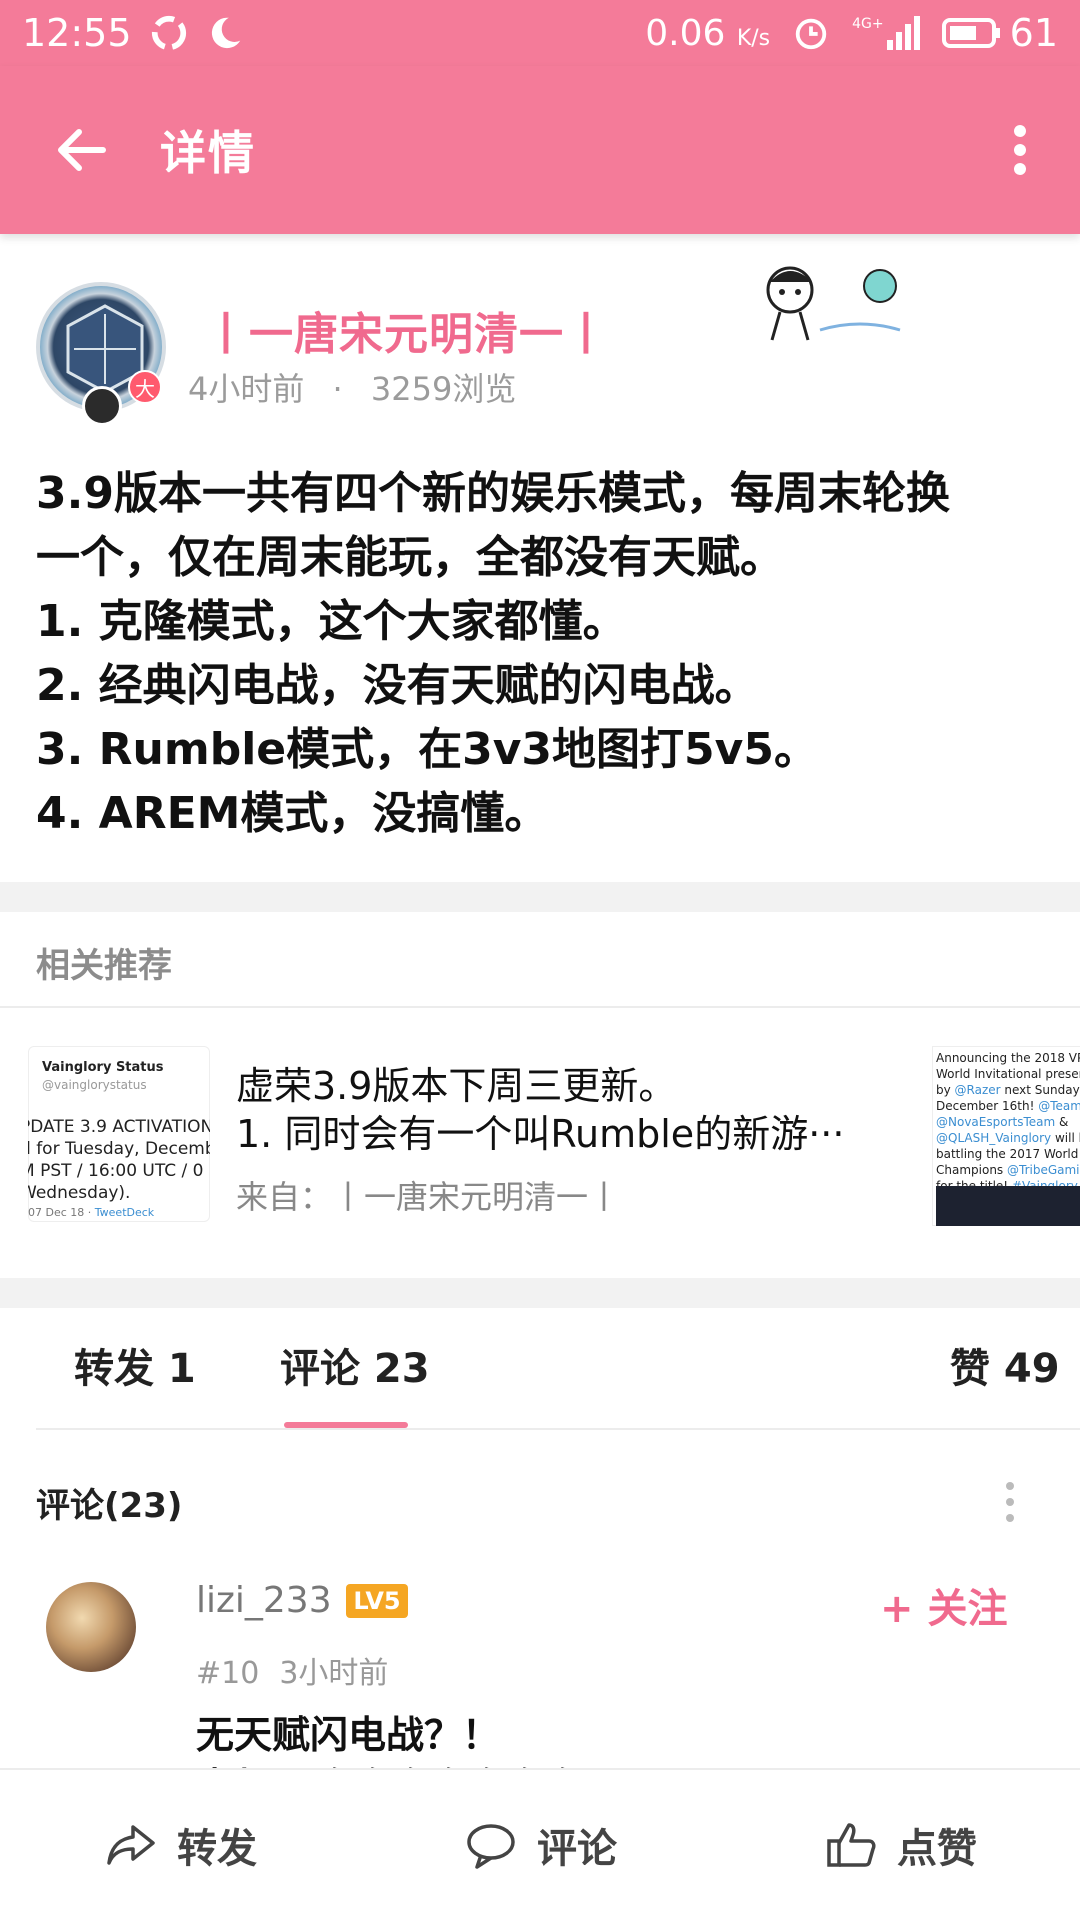  What do you see at coordinates (996, 1122) in the screenshot?
I see `thumb-right-mention: @NovaEsportsTeam` at bounding box center [996, 1122].